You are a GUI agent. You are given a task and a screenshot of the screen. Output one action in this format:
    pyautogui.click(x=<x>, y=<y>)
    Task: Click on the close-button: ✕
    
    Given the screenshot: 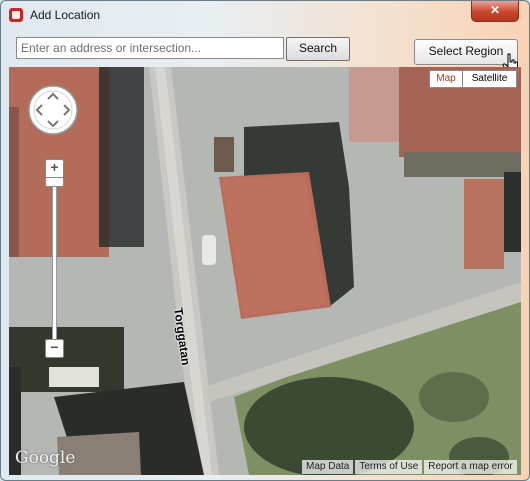 What is the action you would take?
    pyautogui.click(x=495, y=11)
    